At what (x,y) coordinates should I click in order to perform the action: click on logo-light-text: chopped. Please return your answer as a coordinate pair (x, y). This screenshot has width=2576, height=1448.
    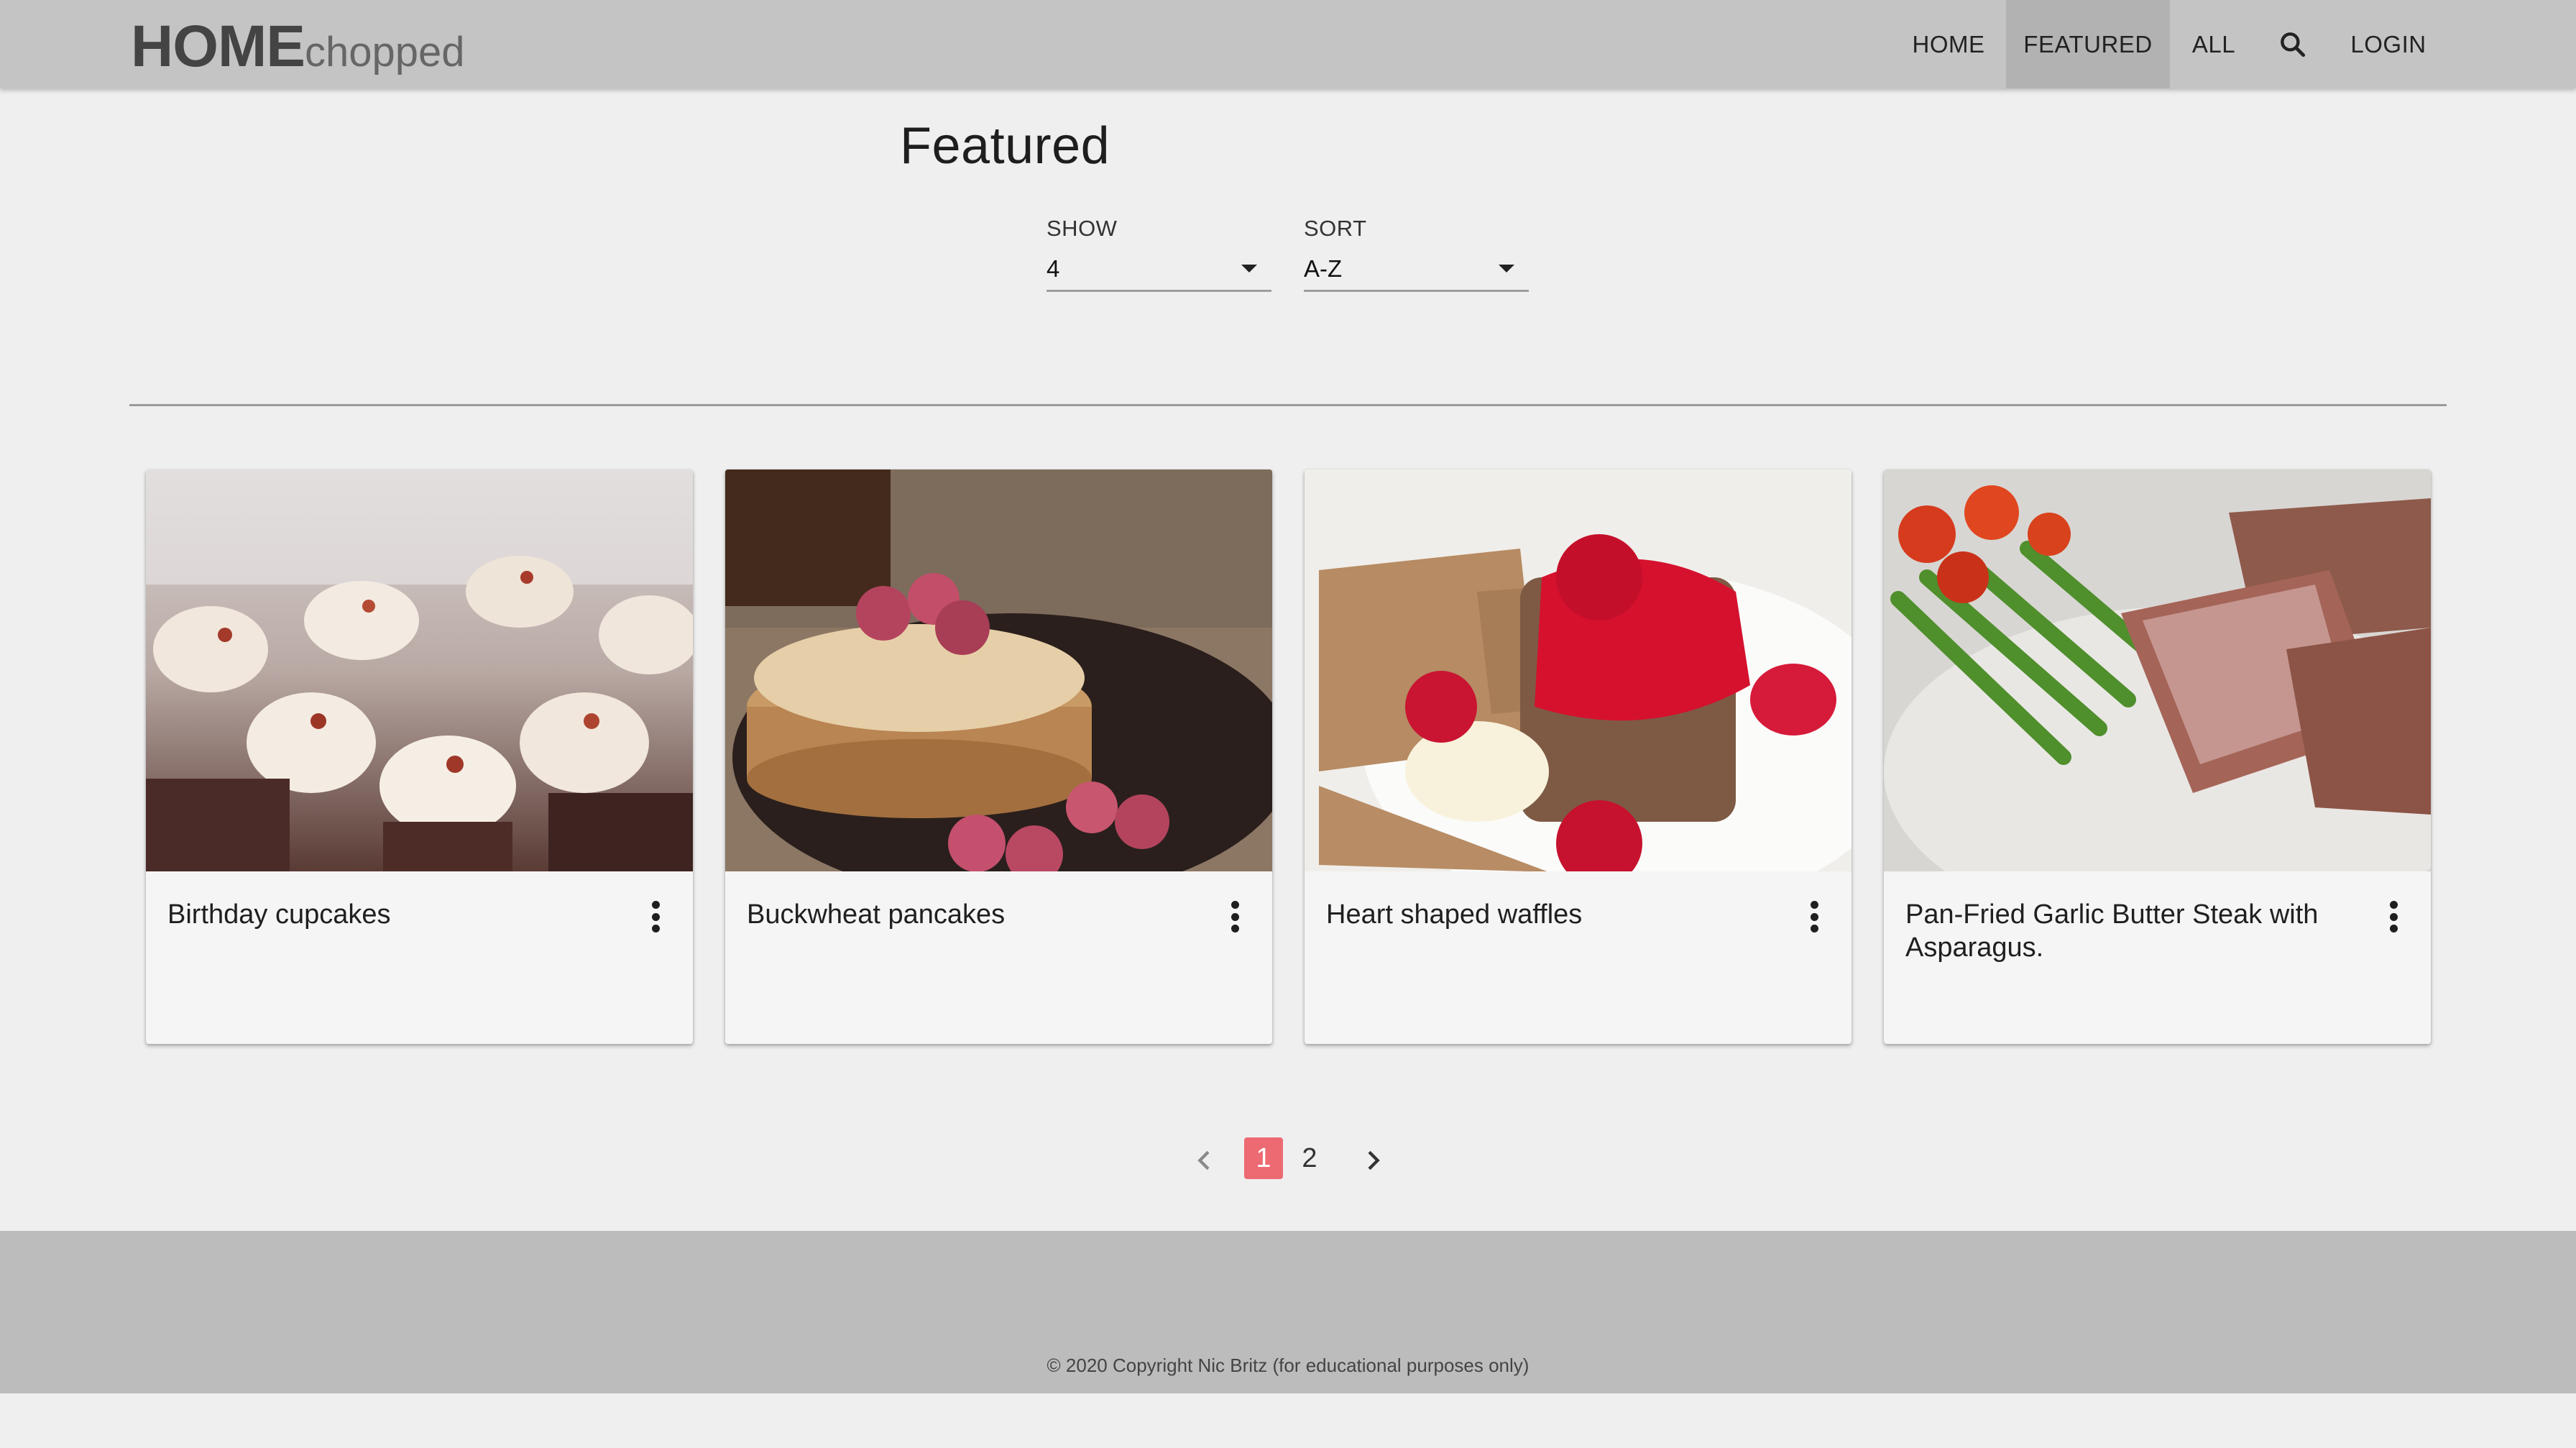
    Looking at the image, I should click on (385, 52).